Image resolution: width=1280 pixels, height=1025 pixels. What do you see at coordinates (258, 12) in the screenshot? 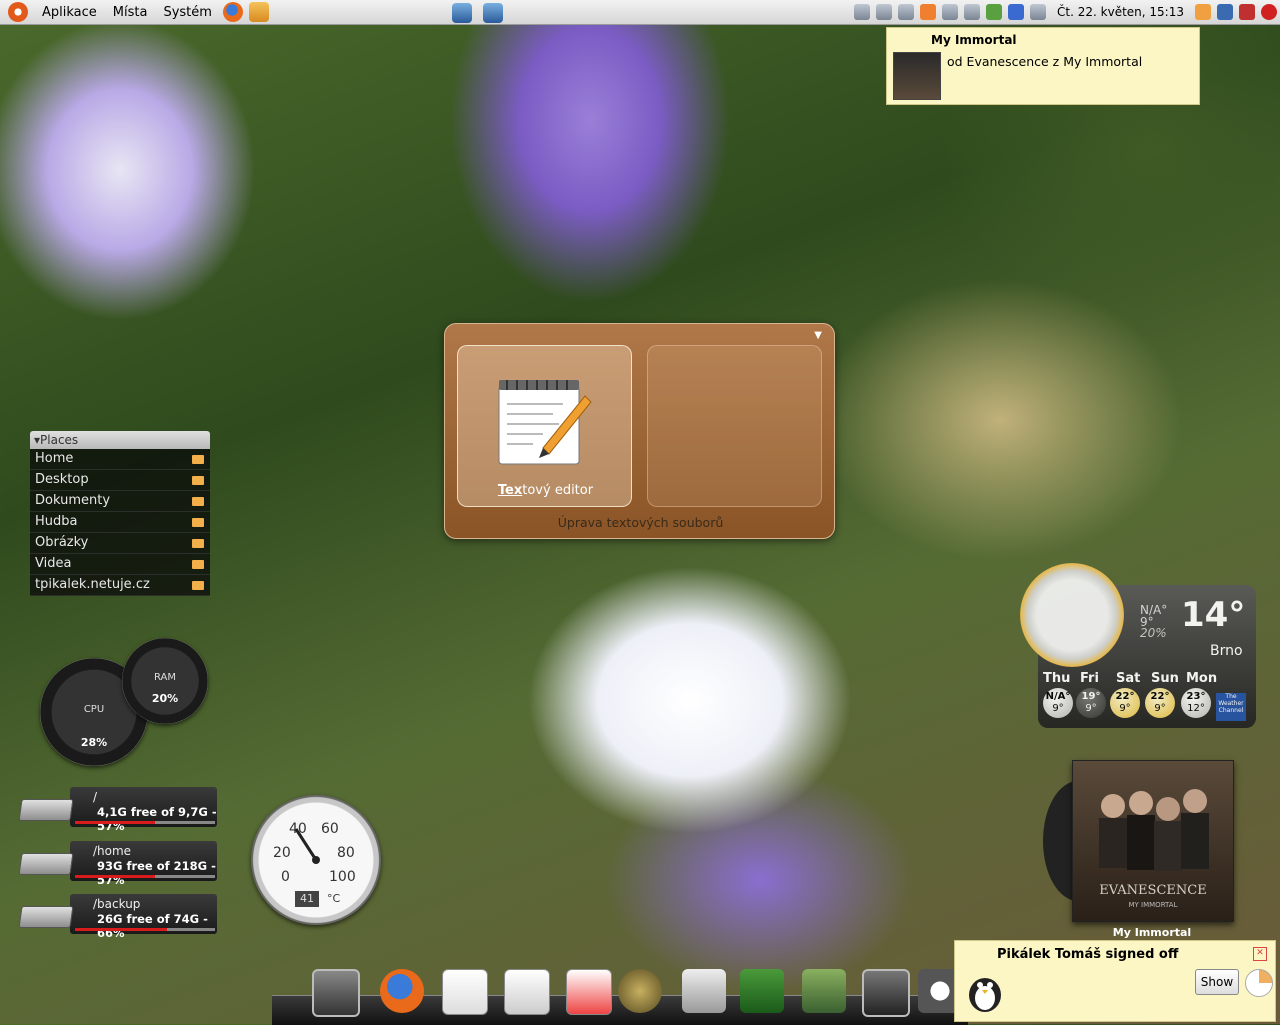
I see `home-folder-launcher-icon` at bounding box center [258, 12].